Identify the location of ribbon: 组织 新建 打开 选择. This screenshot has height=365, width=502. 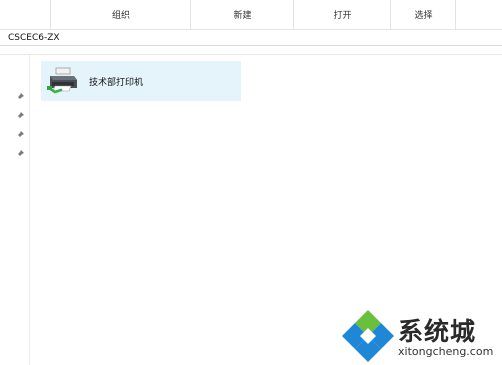
(251, 15).